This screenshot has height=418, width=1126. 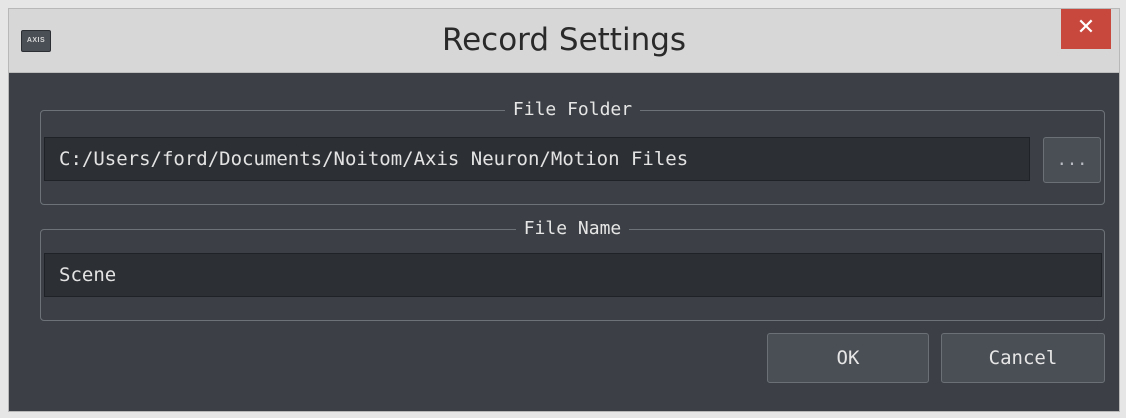 I want to click on close-icon: ✕, so click(x=1086, y=27).